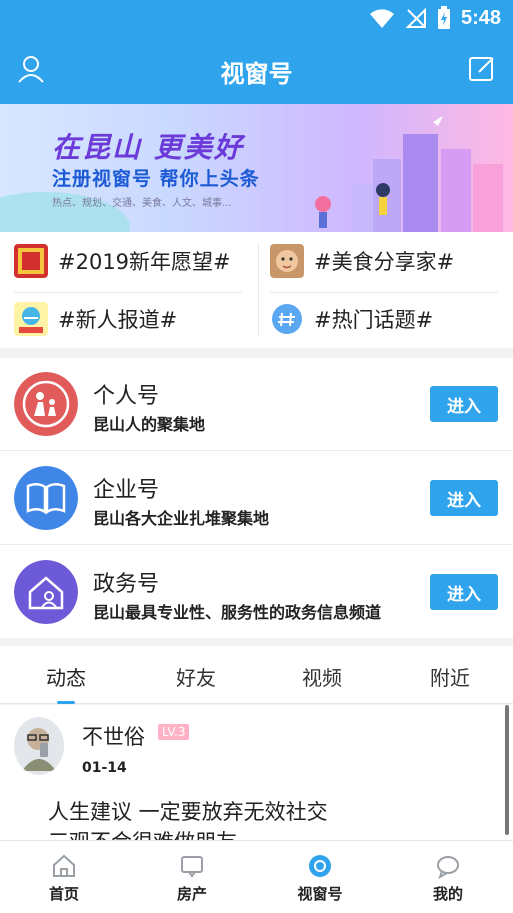 Image resolution: width=513 pixels, height=913 pixels. I want to click on enter-enterprise-button: 进入, so click(464, 498).